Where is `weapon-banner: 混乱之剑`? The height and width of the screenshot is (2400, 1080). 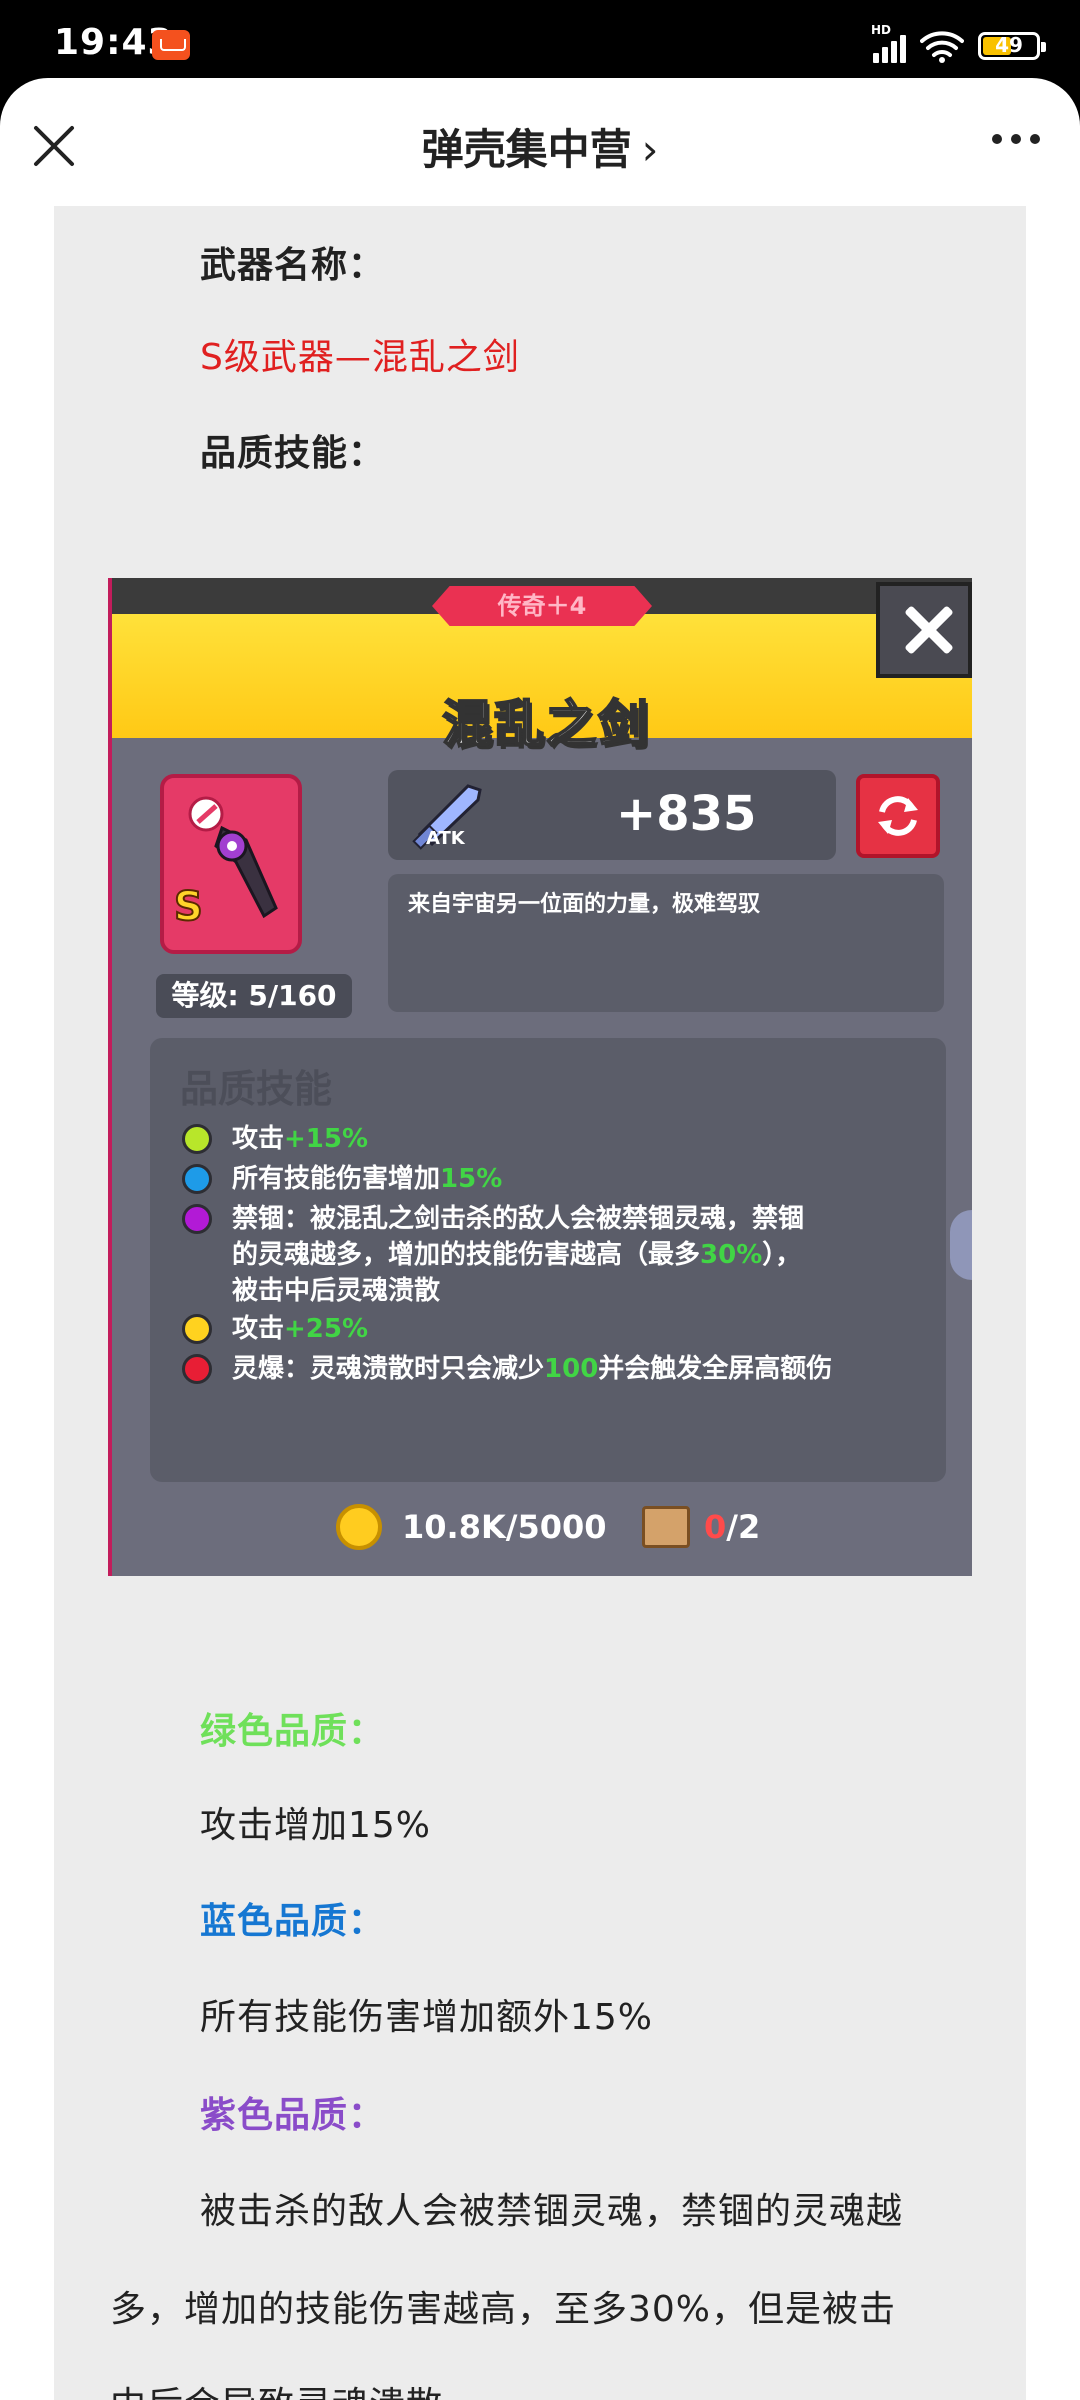 weapon-banner: 混乱之剑 is located at coordinates (542, 684).